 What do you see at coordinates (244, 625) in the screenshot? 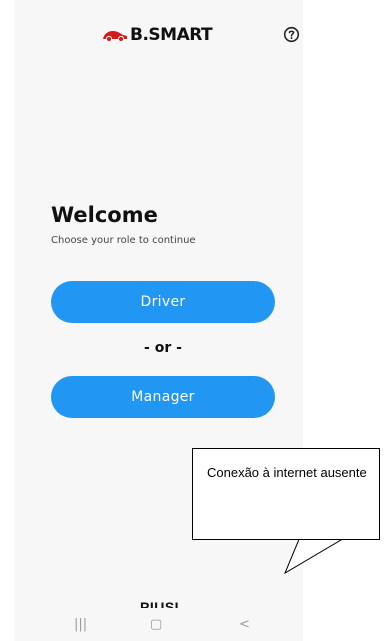
I see `back-icon: <` at bounding box center [244, 625].